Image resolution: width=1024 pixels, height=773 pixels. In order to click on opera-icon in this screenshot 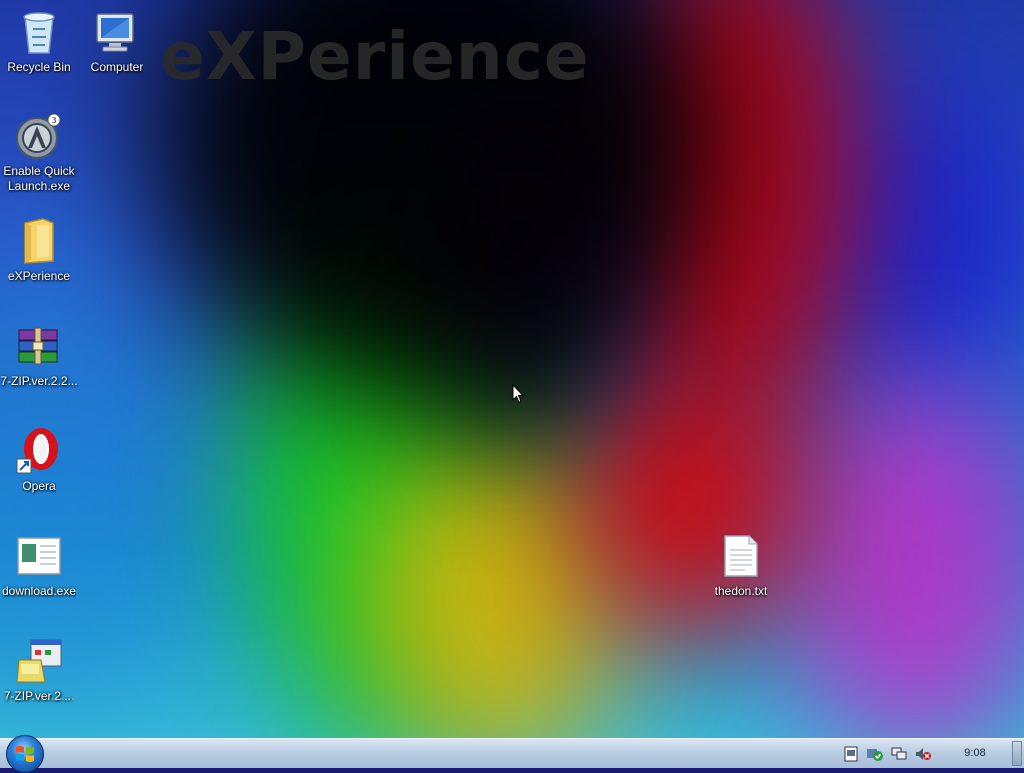, I will do `click(39, 451)`.